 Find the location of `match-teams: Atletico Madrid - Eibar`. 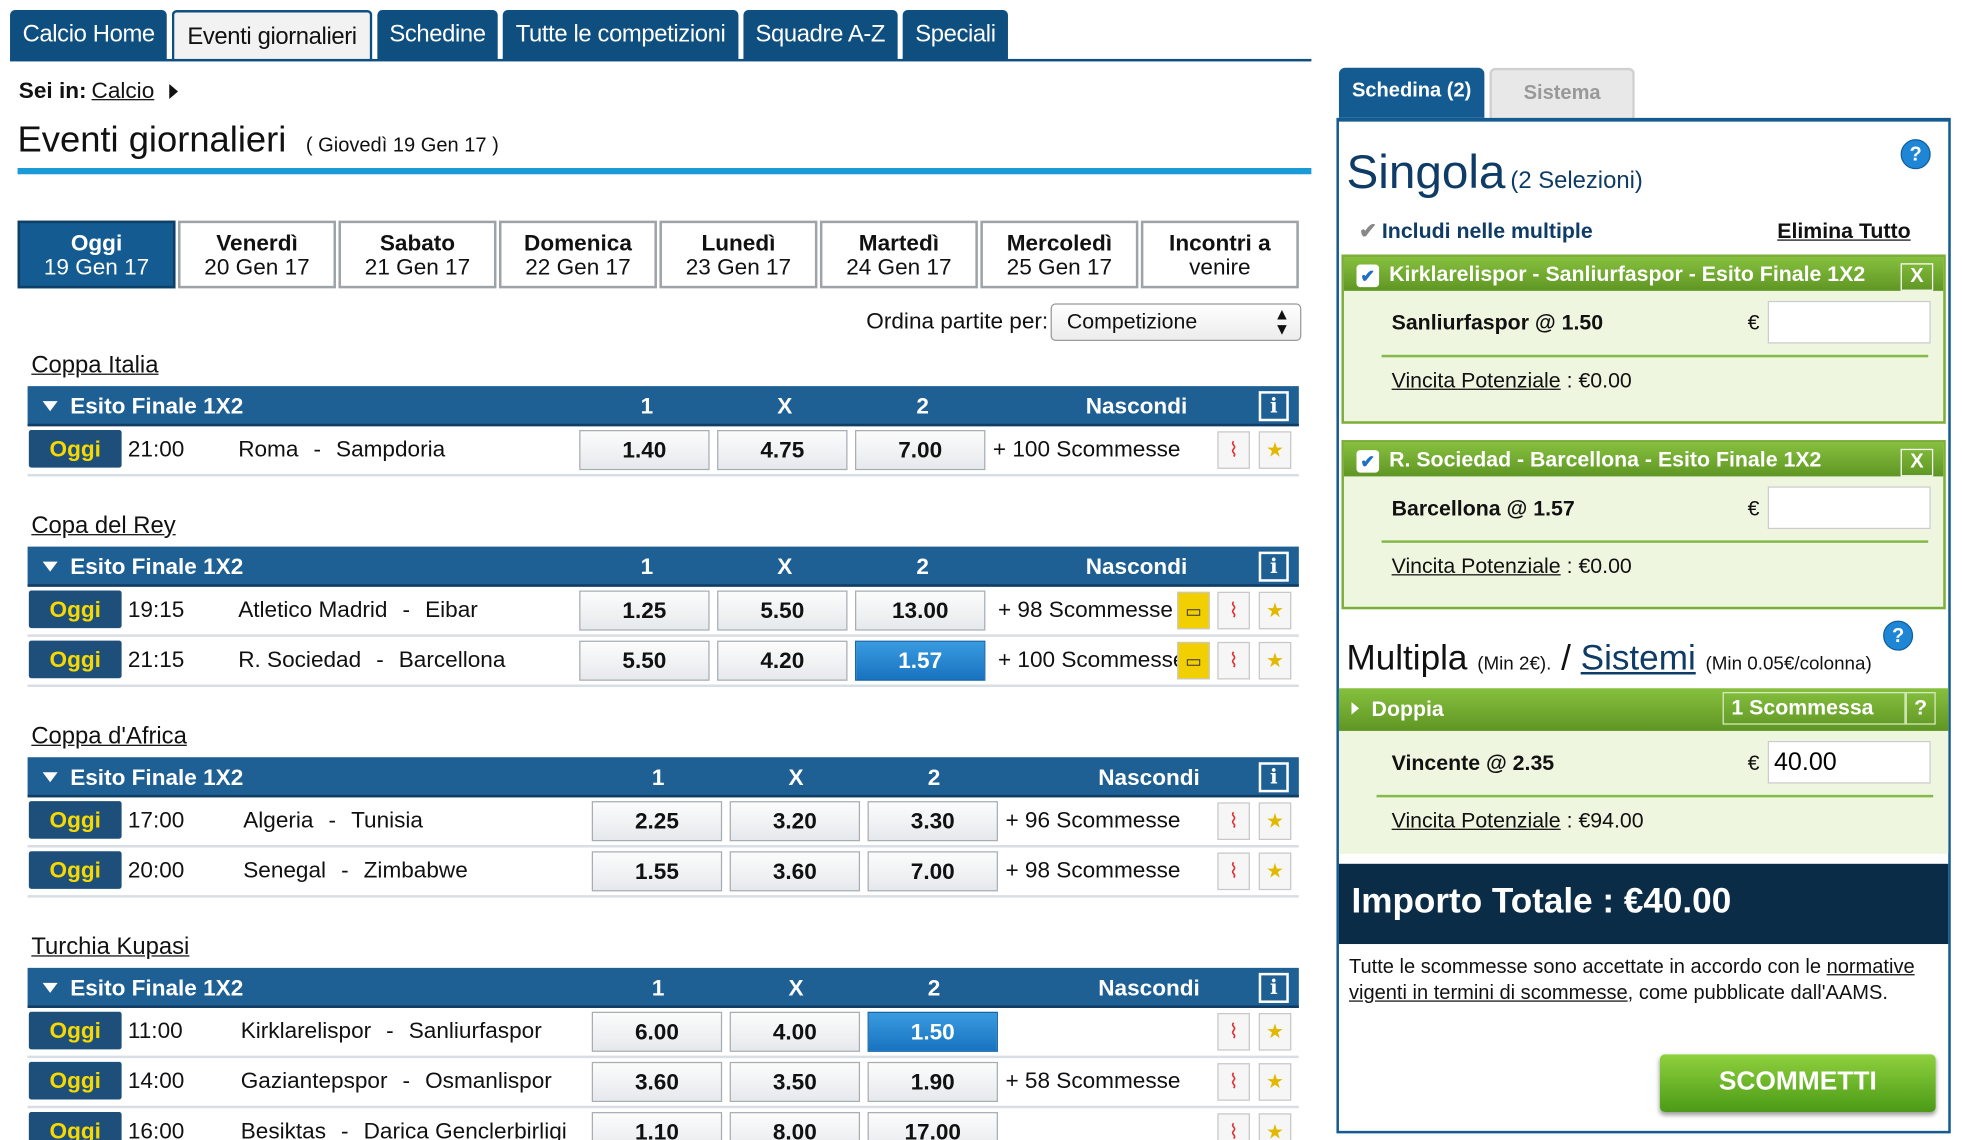

match-teams: Atletico Madrid - Eibar is located at coordinates (358, 610).